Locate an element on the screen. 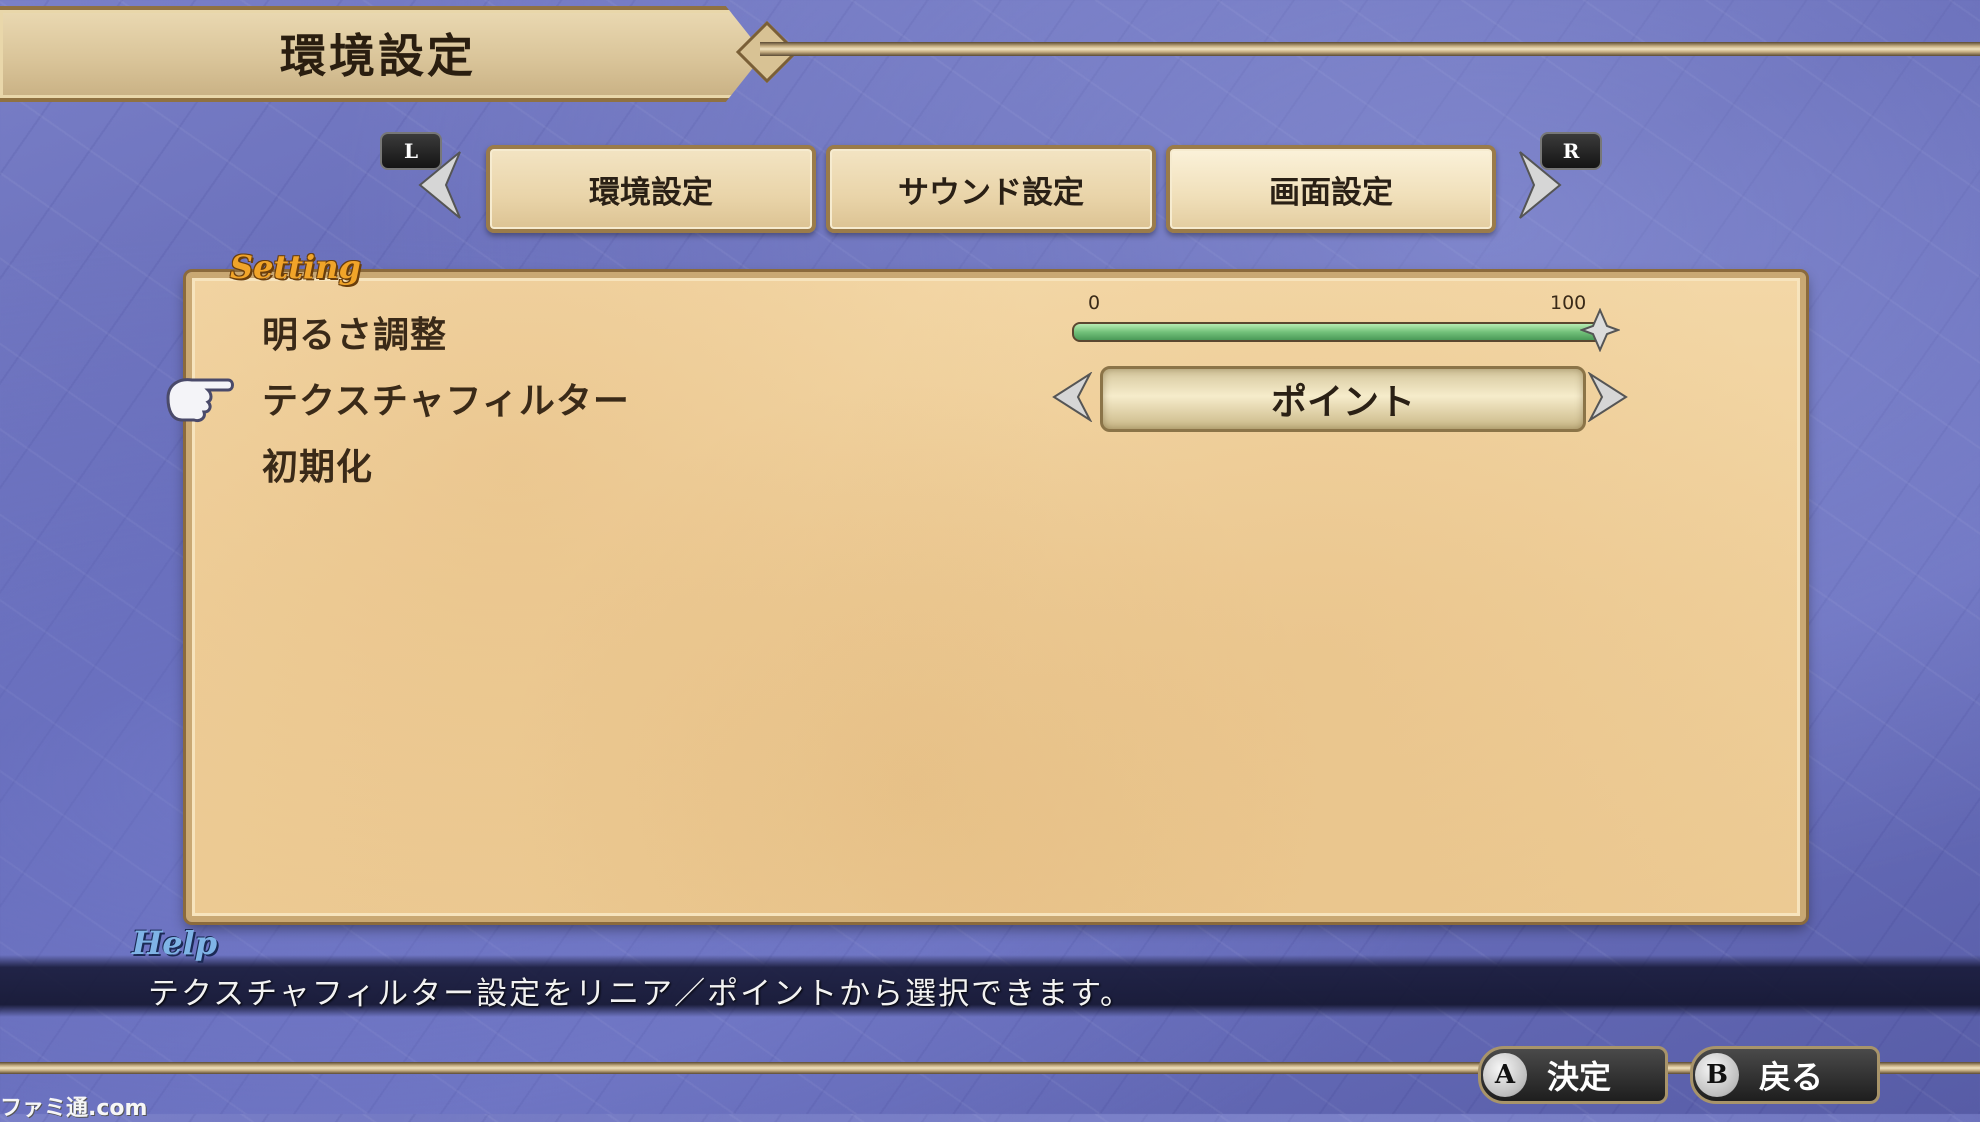 This screenshot has height=1122, width=1980. confirm-button: A 決定 is located at coordinates (1573, 1075).